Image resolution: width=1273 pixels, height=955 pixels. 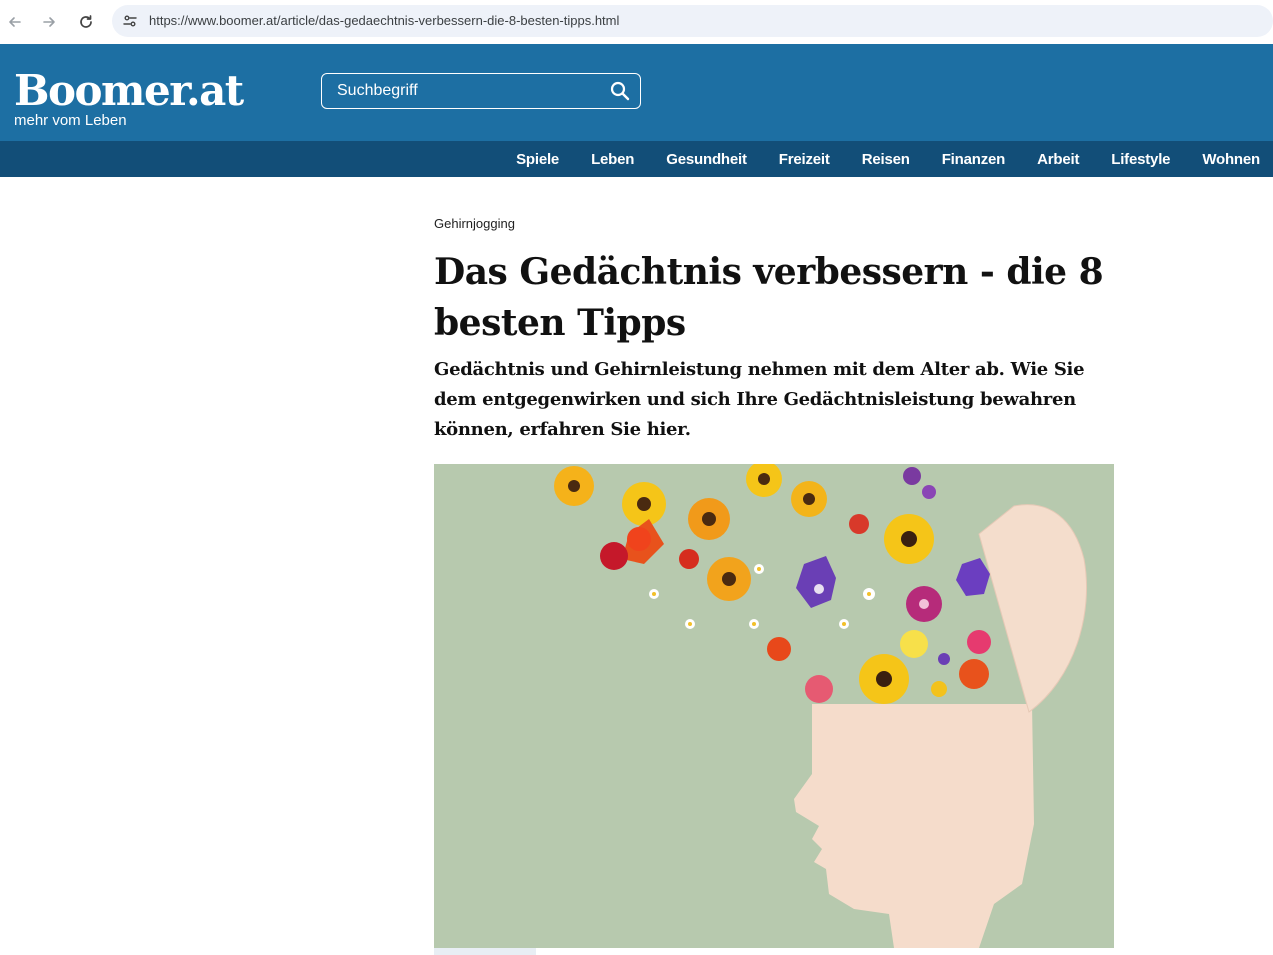 What do you see at coordinates (49, 22) in the screenshot?
I see `forward-arrow-icon` at bounding box center [49, 22].